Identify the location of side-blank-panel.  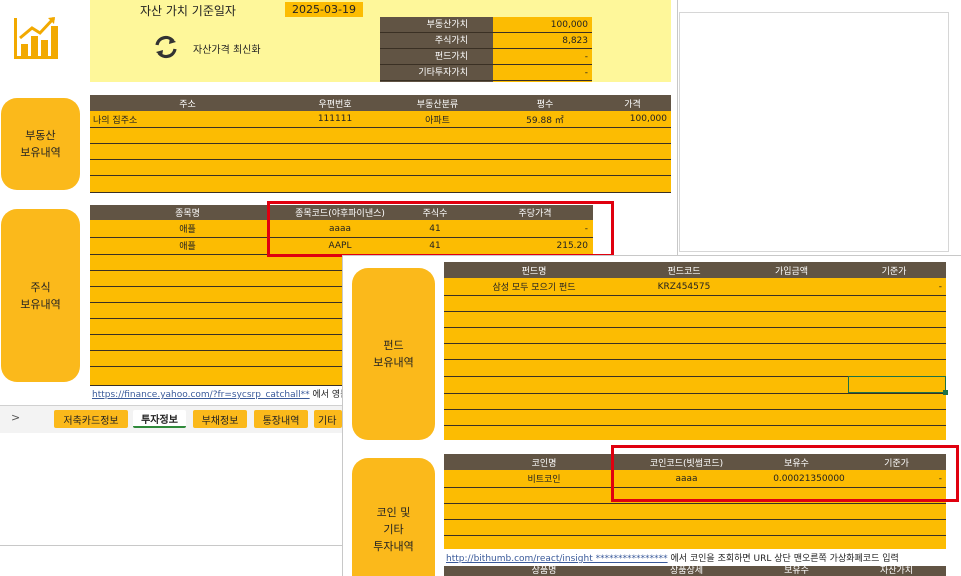
(814, 132).